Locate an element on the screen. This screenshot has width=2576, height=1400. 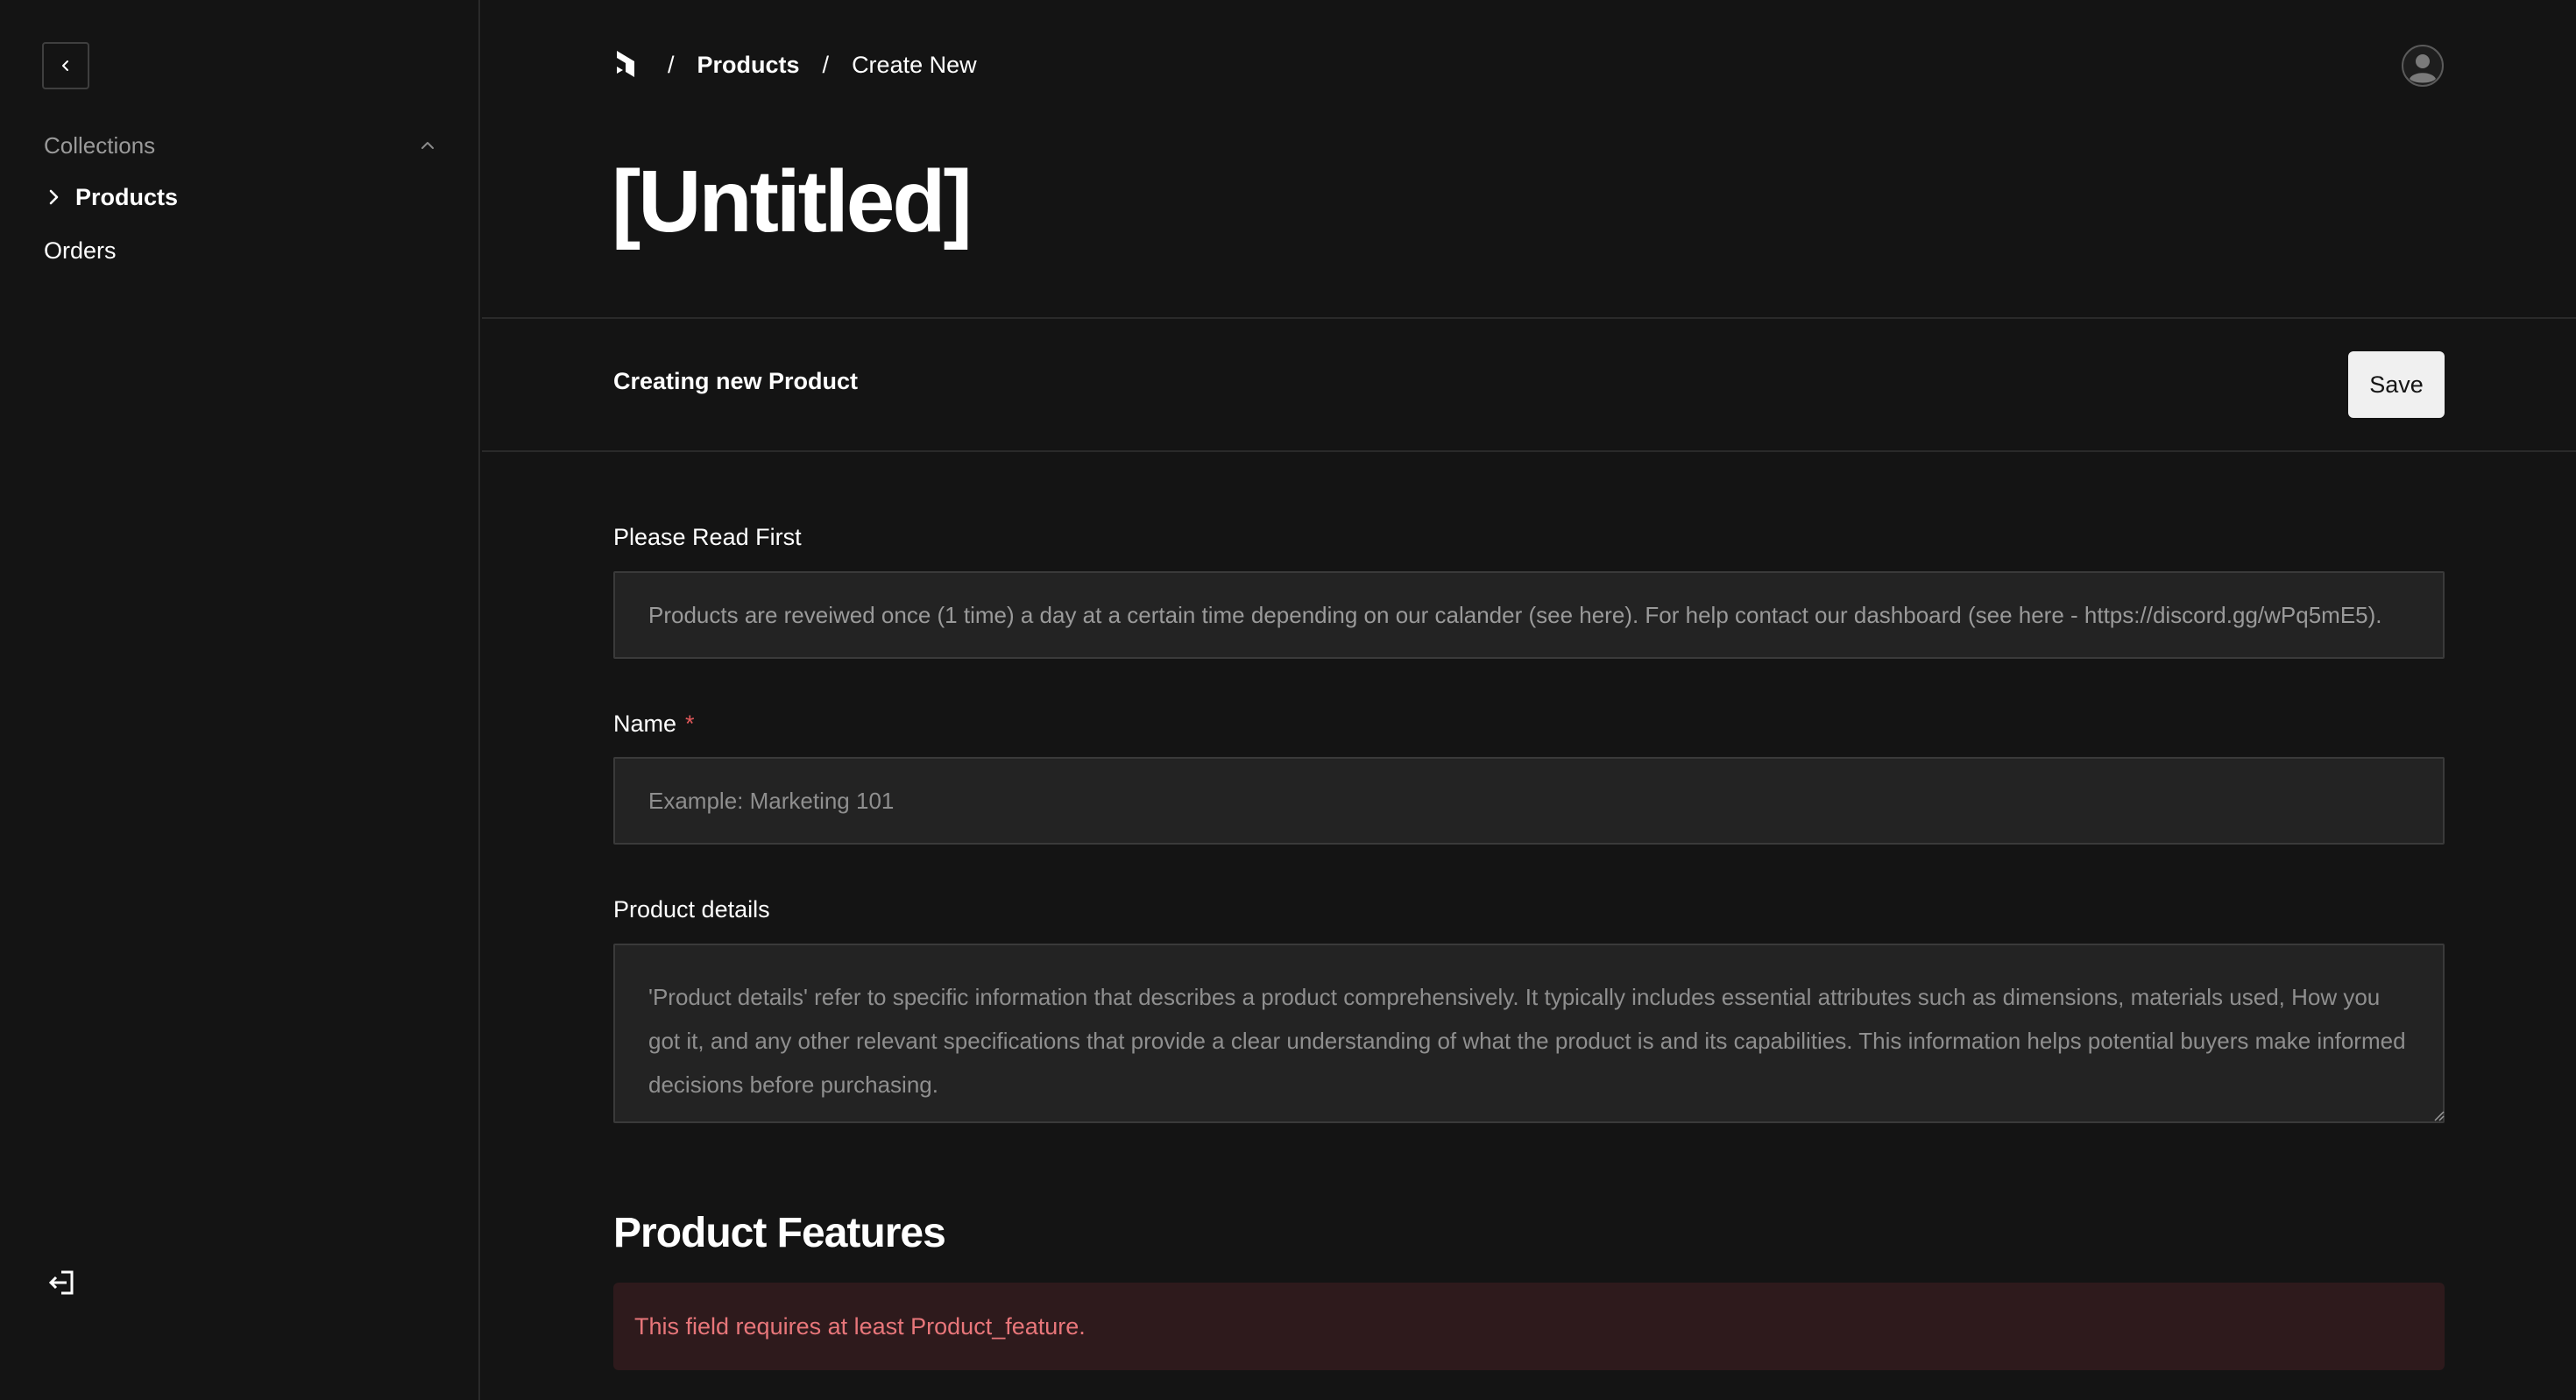
resize-handle-icon is located at coordinates (2438, 1115).